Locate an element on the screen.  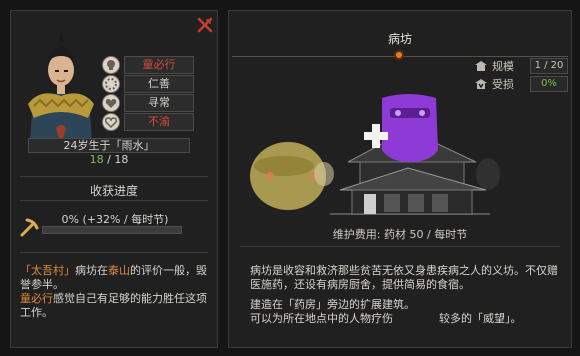
trait-value: 童必行 is located at coordinates (159, 65).